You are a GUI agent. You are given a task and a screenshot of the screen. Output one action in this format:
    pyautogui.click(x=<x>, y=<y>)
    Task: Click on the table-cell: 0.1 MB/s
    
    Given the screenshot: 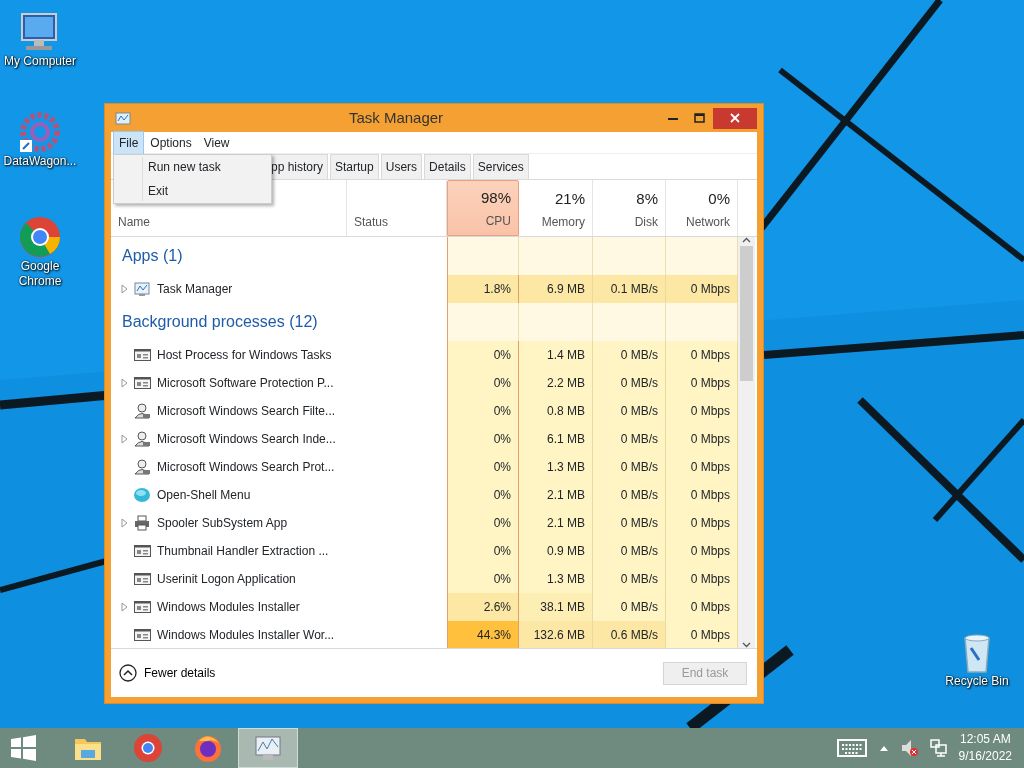 What is the action you would take?
    pyautogui.click(x=629, y=289)
    